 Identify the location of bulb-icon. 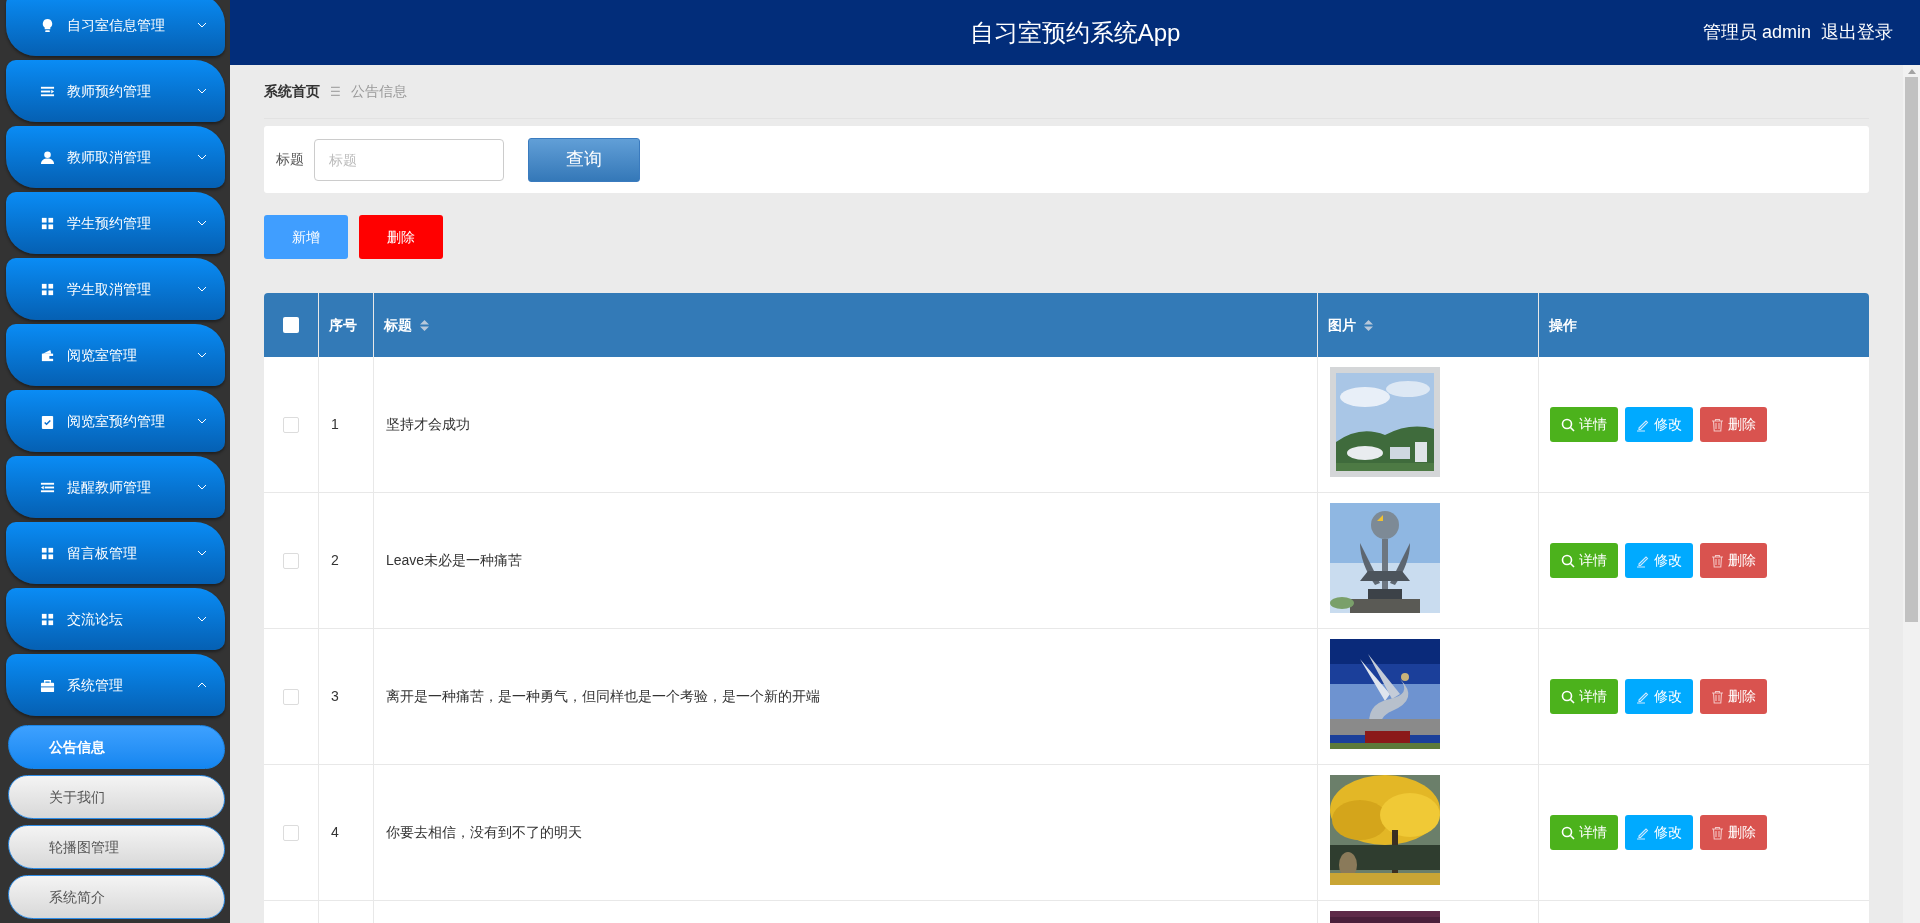
(47, 25).